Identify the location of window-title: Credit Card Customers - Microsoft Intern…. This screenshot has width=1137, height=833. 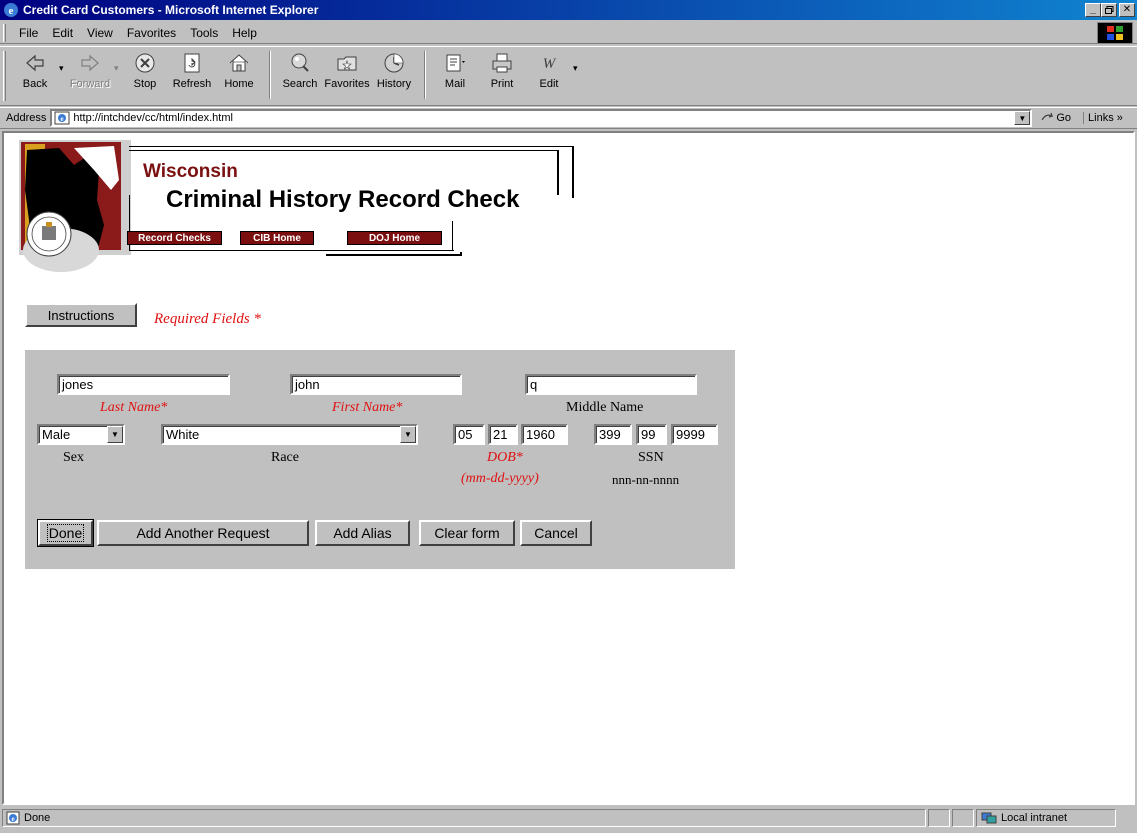
(171, 10).